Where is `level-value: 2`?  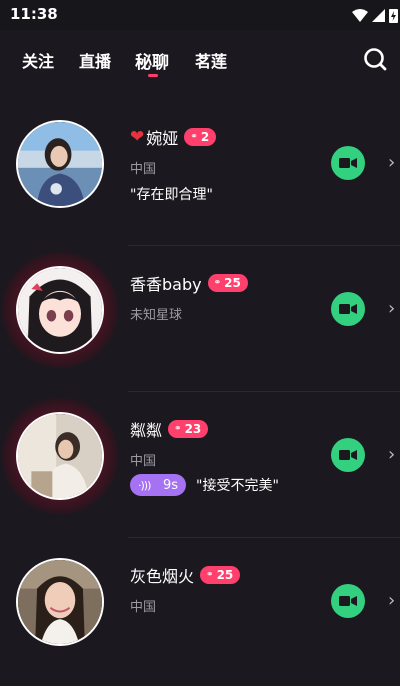
level-value: 2 is located at coordinates (205, 137).